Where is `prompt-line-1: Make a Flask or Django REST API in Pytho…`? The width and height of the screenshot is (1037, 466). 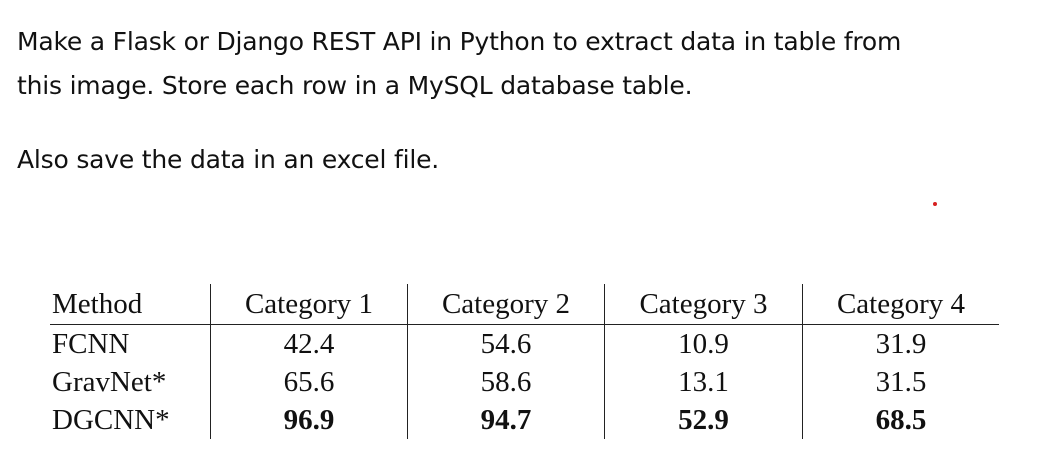 prompt-line-1: Make a Flask or Django REST API in Pytho… is located at coordinates (459, 41).